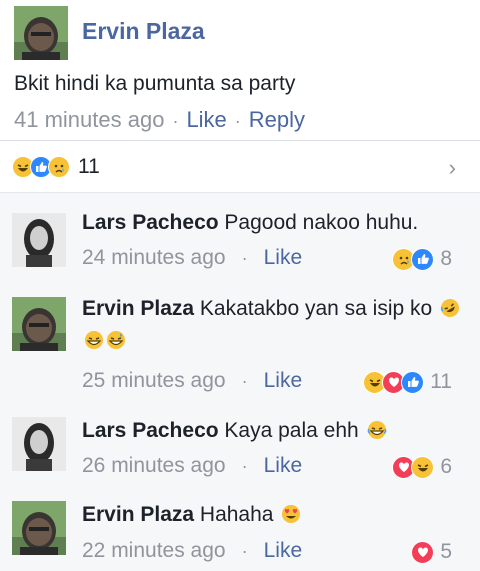 This screenshot has width=480, height=571. Describe the element at coordinates (240, 167) in the screenshot. I see `reactions-summary: 11 ›` at that location.